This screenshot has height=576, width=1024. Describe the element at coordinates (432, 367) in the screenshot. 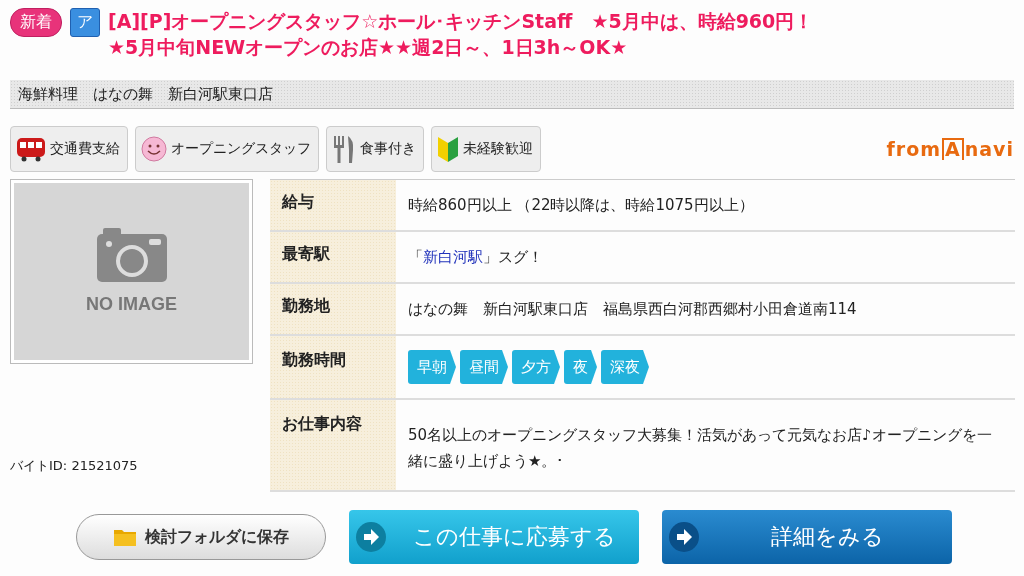

I see `shift-tag: 早朝` at that location.